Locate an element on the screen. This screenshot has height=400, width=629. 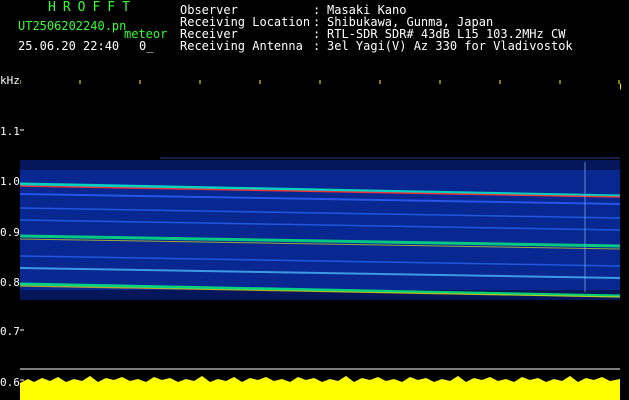
y-tick-0.8: 0.8 is located at coordinates (10, 282).